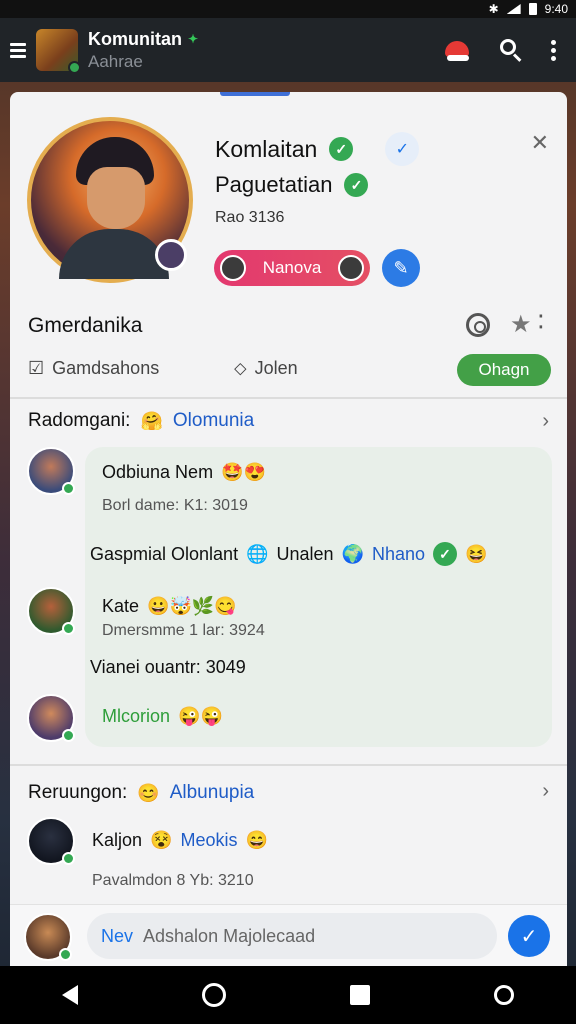 Image resolution: width=576 pixels, height=1024 pixels. I want to click on emoji-icon: 🌍, so click(352, 553).